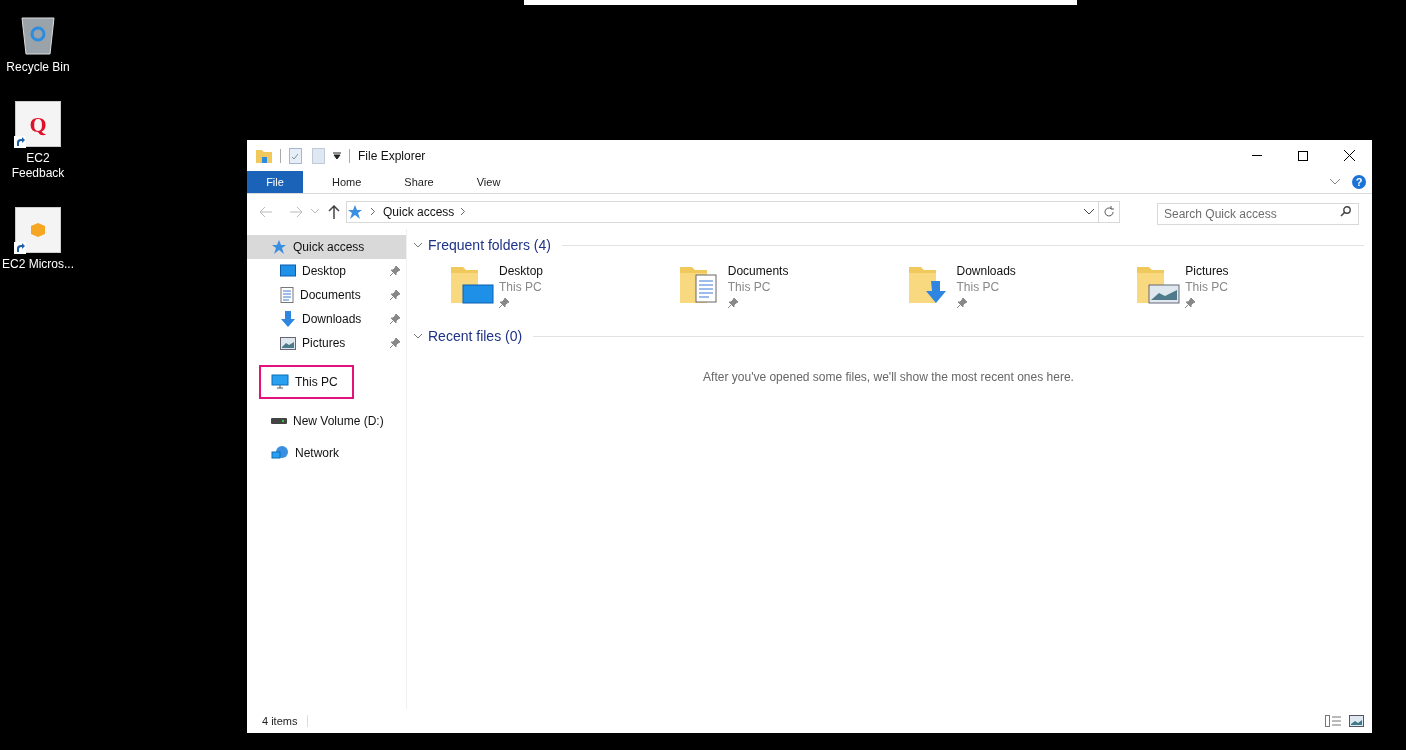  What do you see at coordinates (1021, 285) in the screenshot?
I see `folder-tile: Downloads This PC` at bounding box center [1021, 285].